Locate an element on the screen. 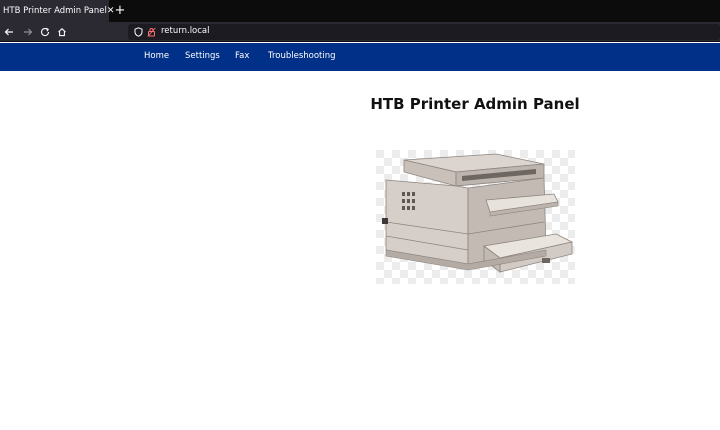  back-arrow-icon is located at coordinates (8, 32).